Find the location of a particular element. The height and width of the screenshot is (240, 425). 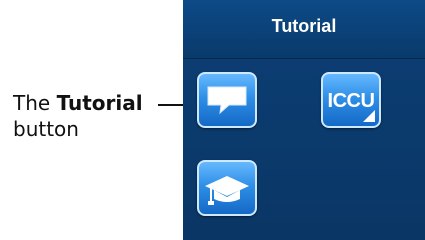

graduation-cap-icon is located at coordinates (227, 190).